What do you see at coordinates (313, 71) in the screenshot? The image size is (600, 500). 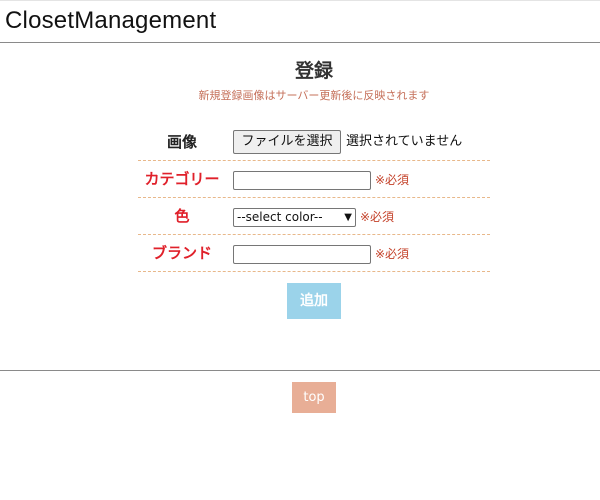 I see `page-title: 登録` at bounding box center [313, 71].